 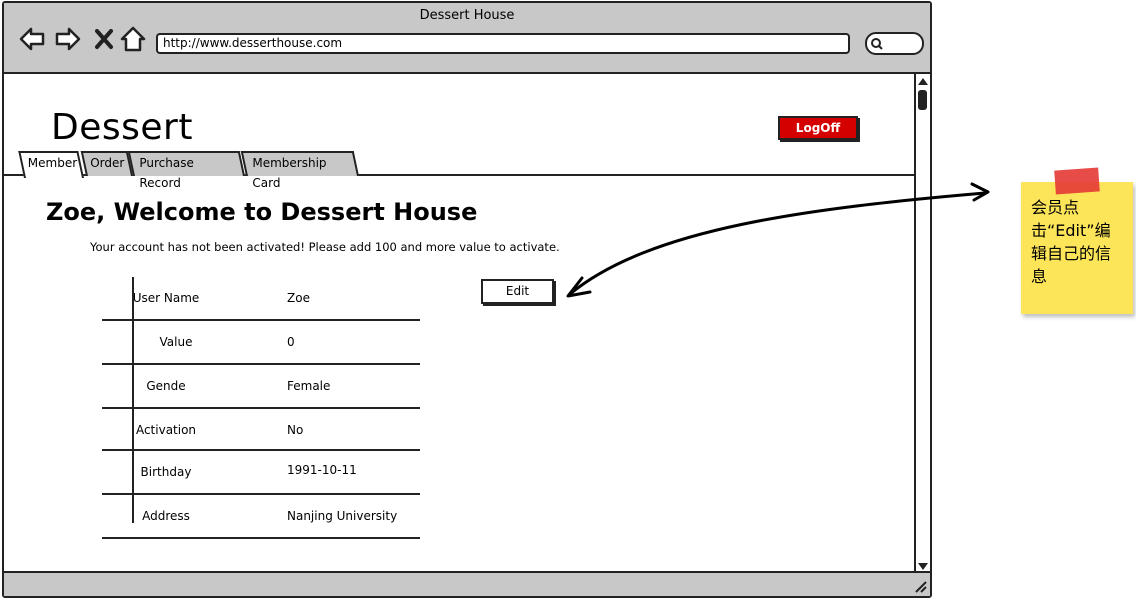 What do you see at coordinates (166, 173) in the screenshot?
I see `tab-purchase-record-label: Purchase Record` at bounding box center [166, 173].